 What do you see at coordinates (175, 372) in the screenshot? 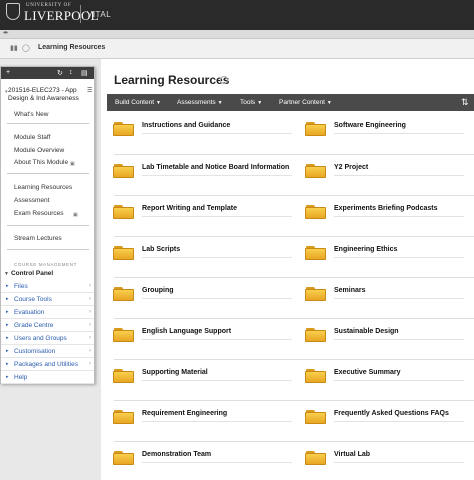
I see `folder-link-left-6: Supporting Material` at bounding box center [175, 372].